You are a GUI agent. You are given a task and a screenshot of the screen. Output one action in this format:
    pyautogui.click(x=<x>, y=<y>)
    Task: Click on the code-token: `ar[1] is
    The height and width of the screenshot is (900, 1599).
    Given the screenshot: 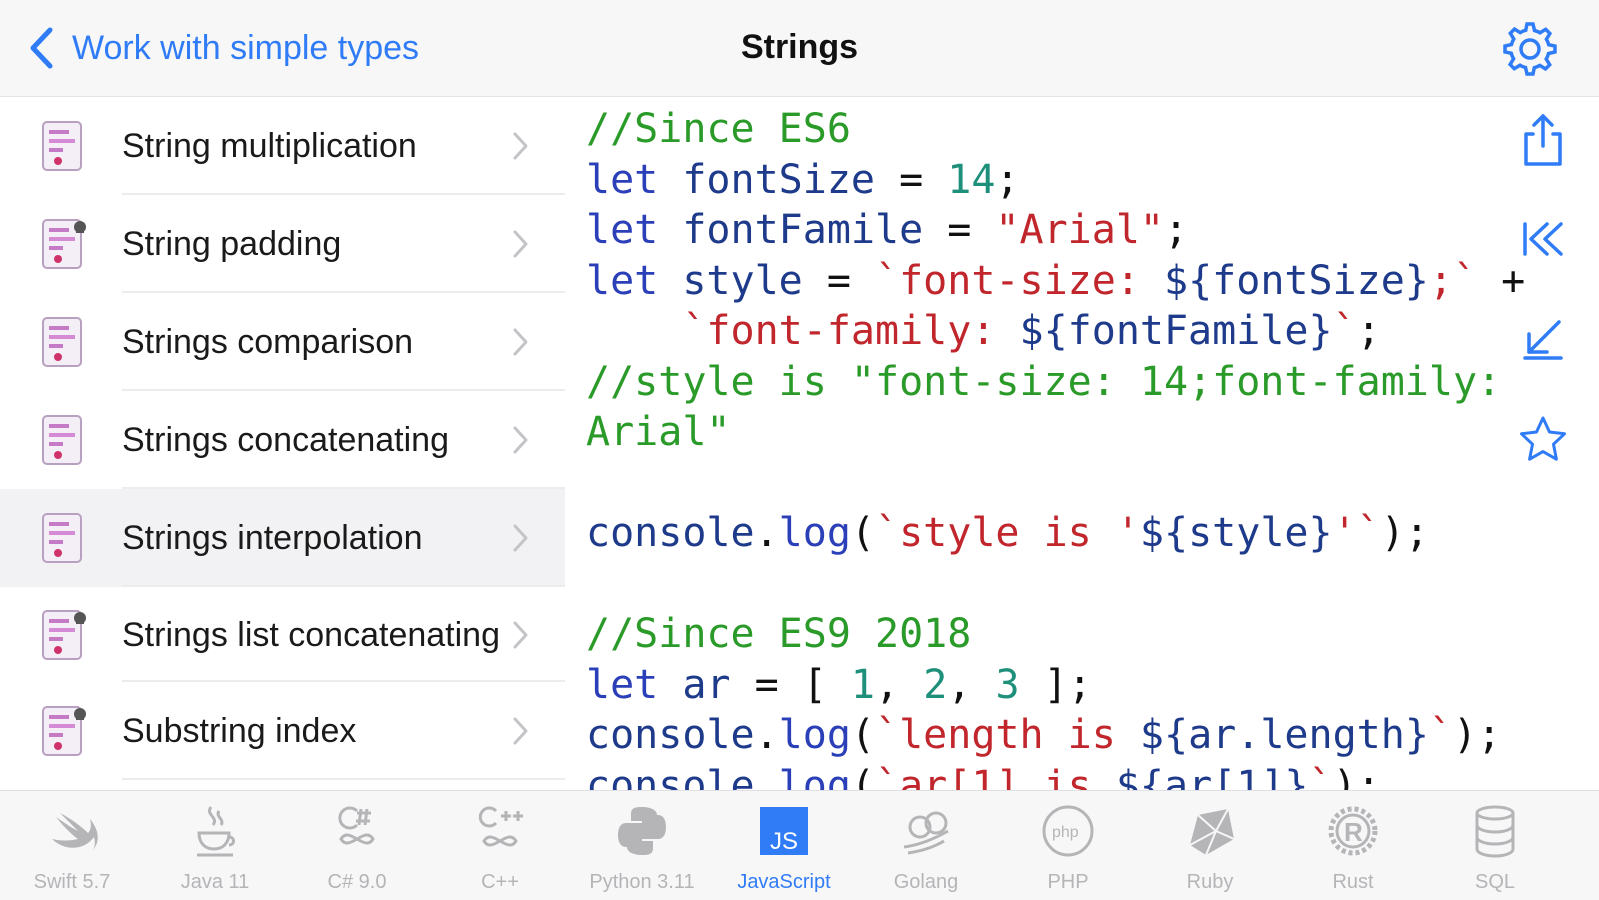 What is the action you would take?
    pyautogui.click(x=995, y=776)
    